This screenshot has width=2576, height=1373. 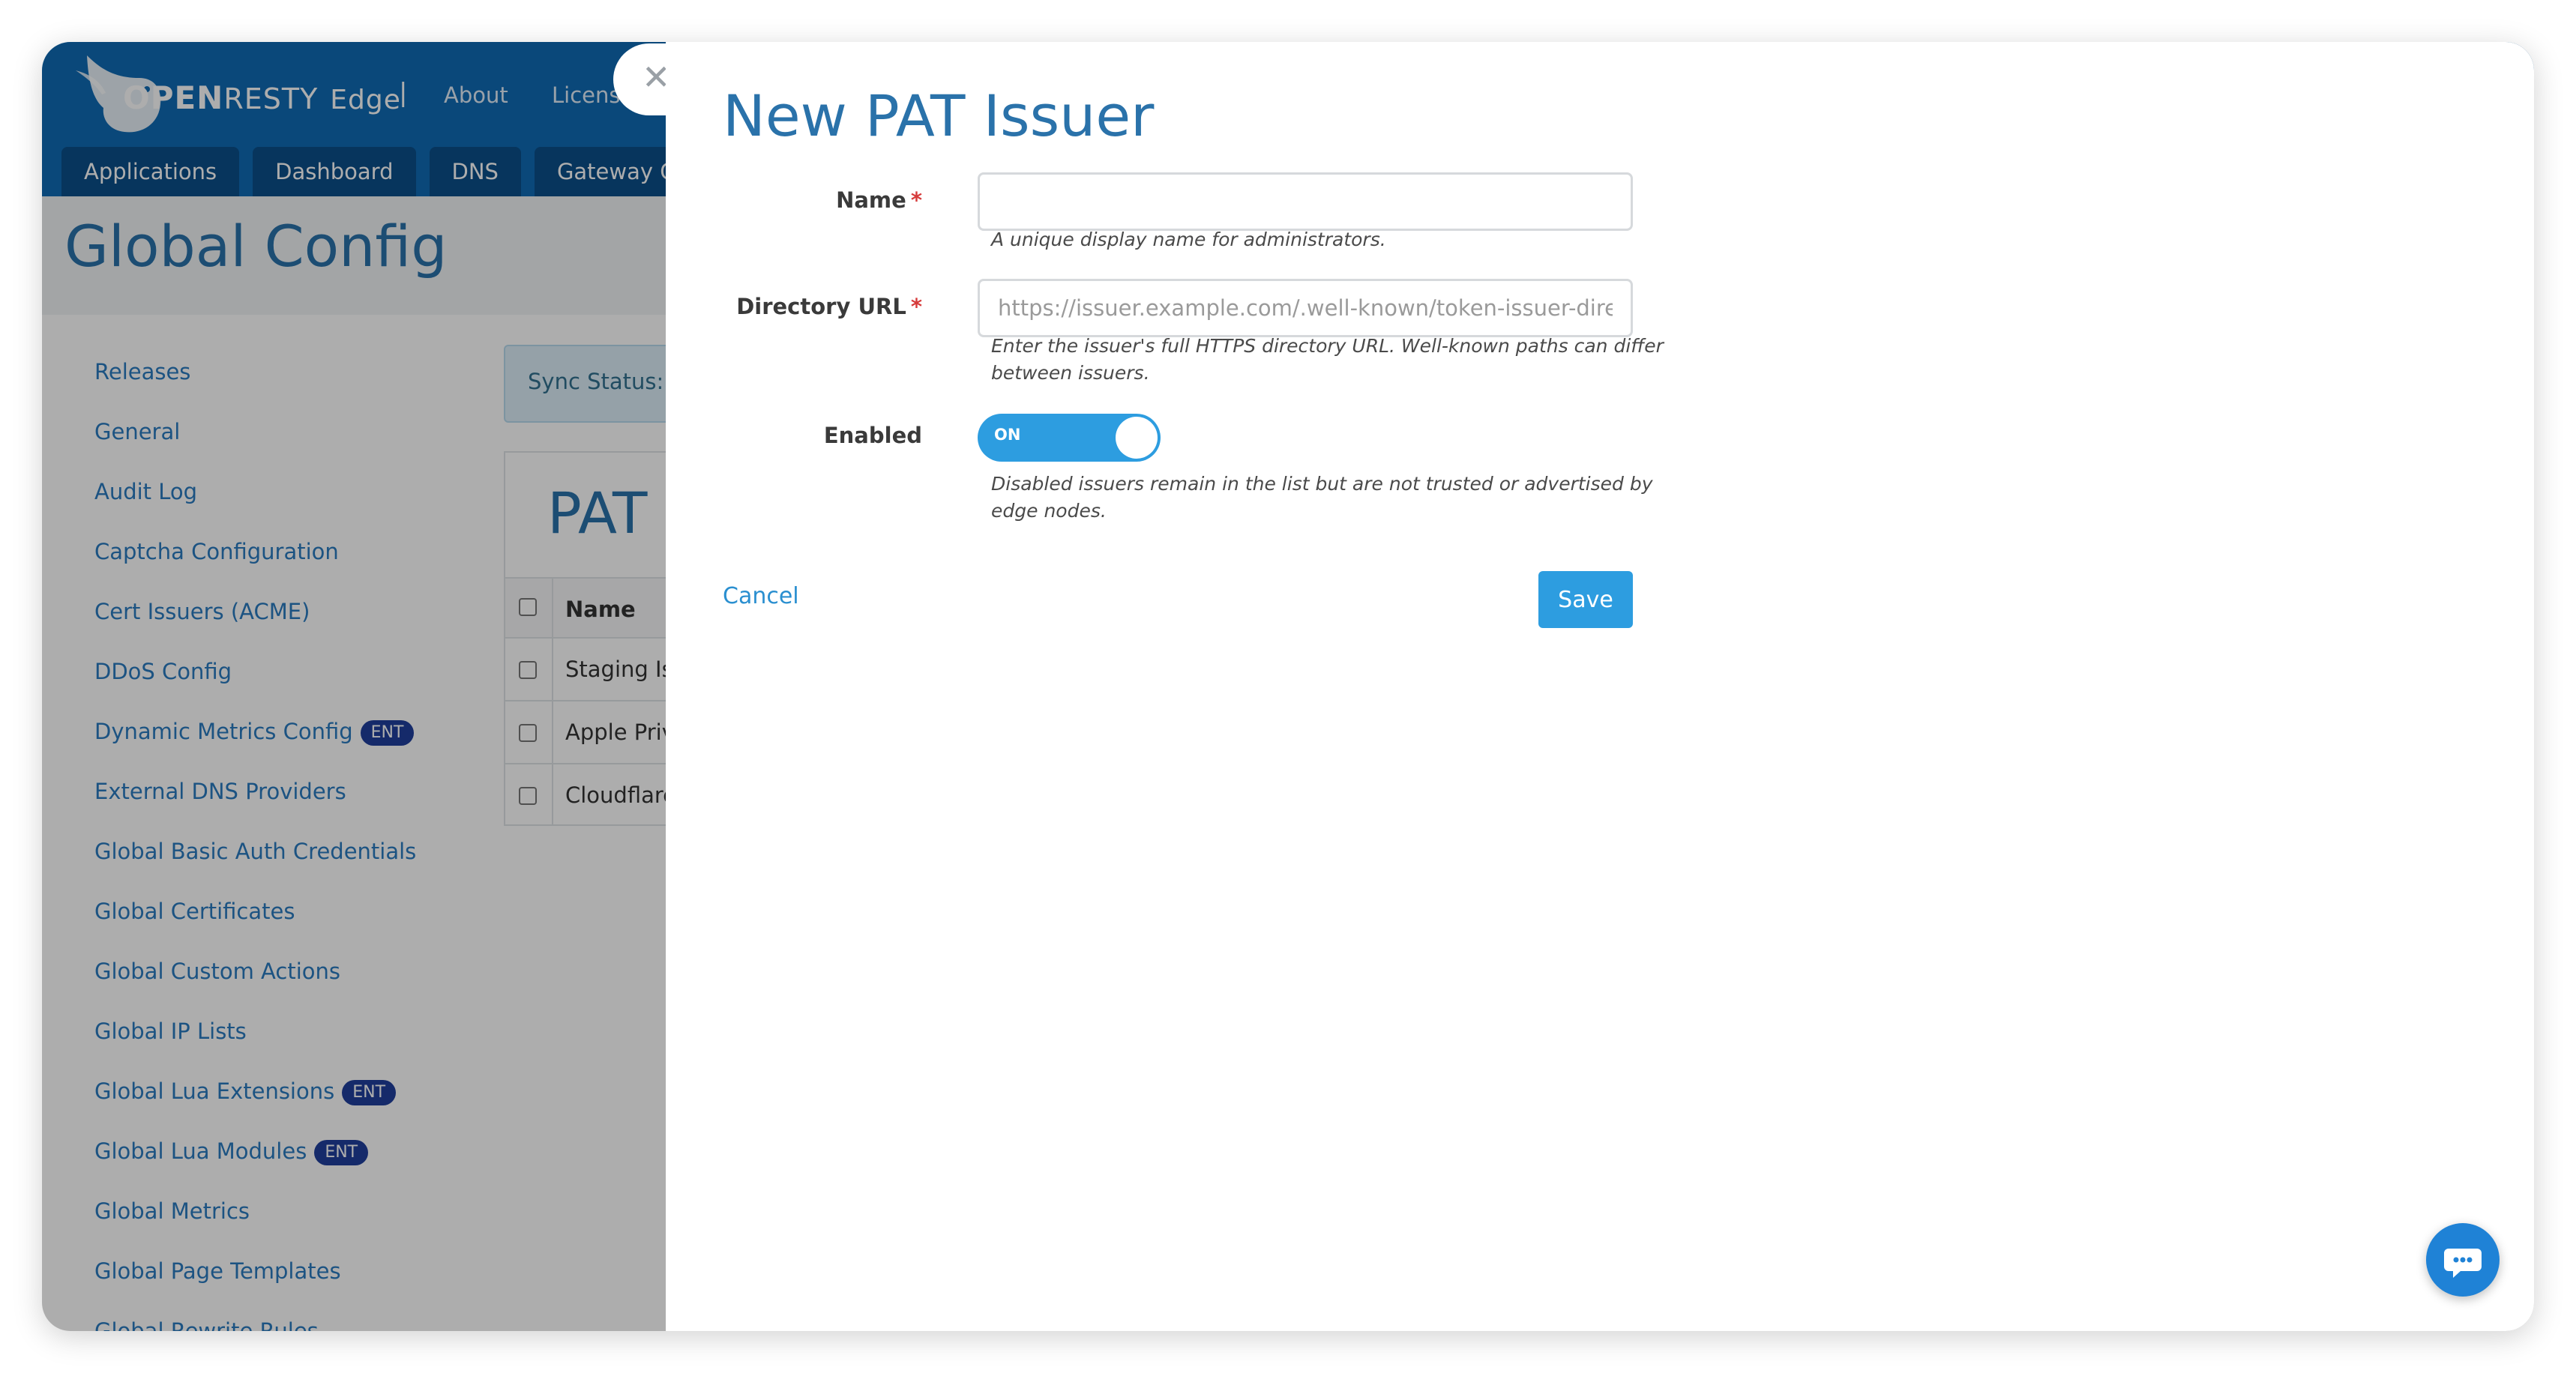 What do you see at coordinates (1137, 438) in the screenshot?
I see `toggle-knob` at bounding box center [1137, 438].